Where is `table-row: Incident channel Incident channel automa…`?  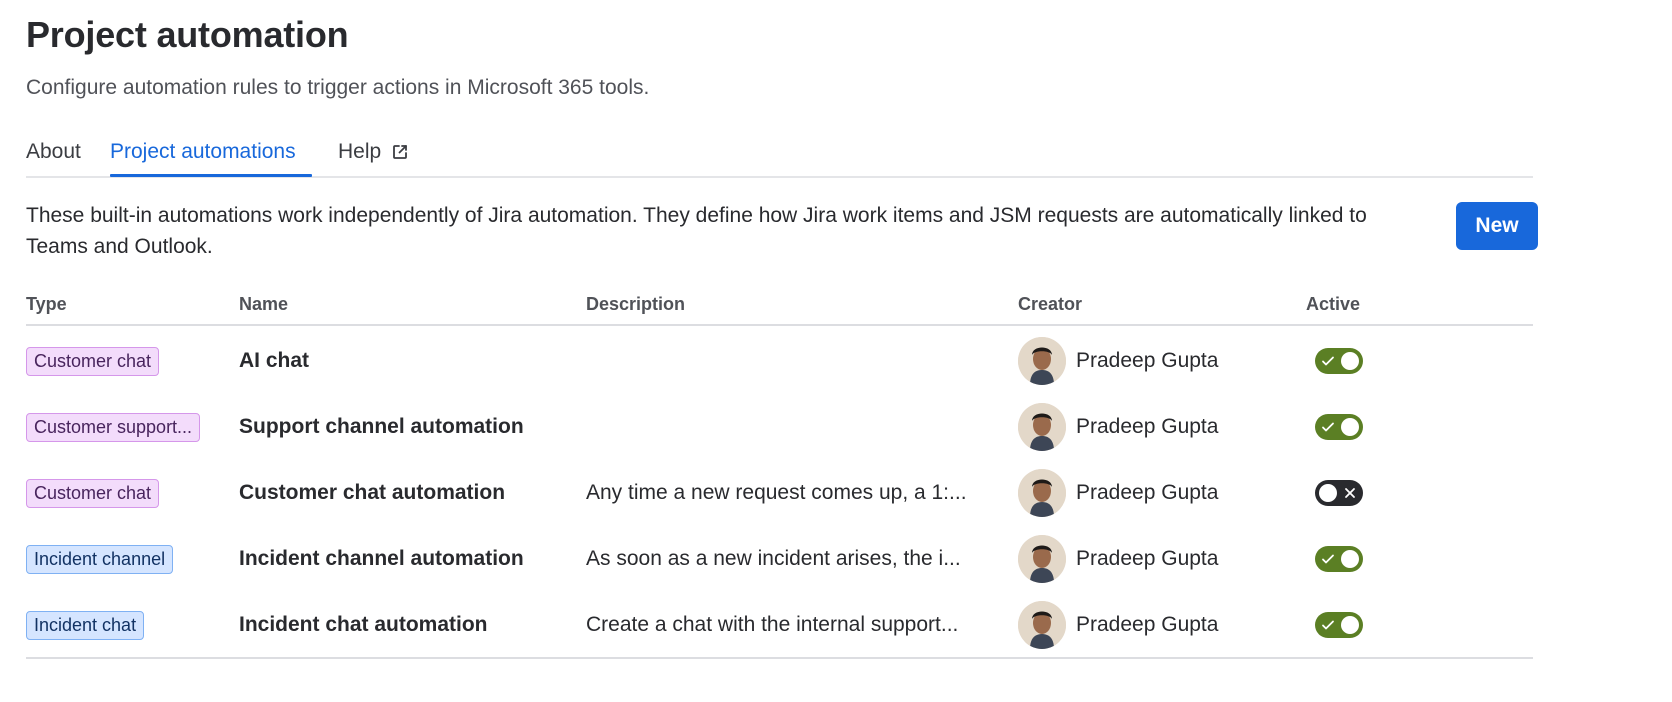 table-row: Incident channel Incident channel automa… is located at coordinates (779, 559).